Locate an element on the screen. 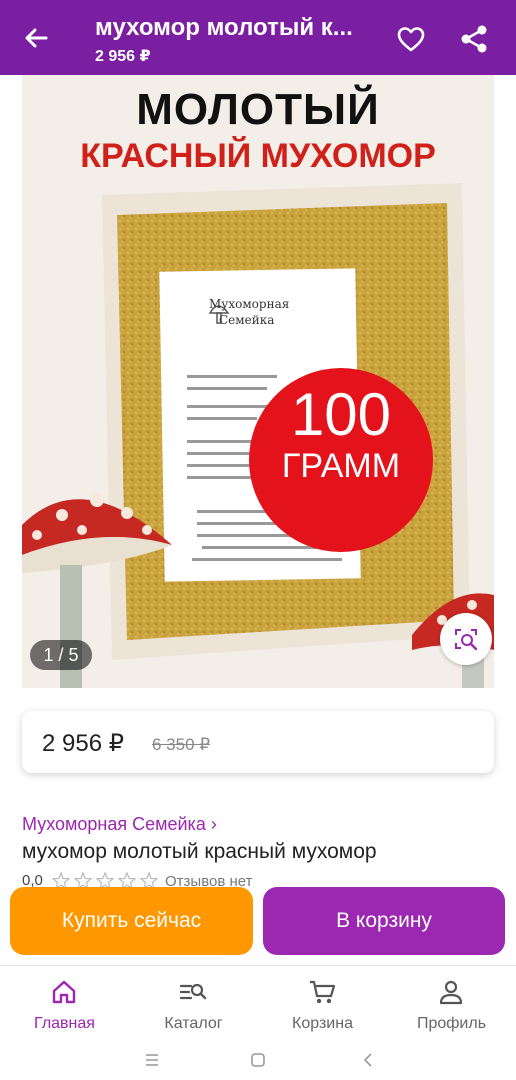 The image size is (516, 1080). badge-number: 100 is located at coordinates (341, 414).